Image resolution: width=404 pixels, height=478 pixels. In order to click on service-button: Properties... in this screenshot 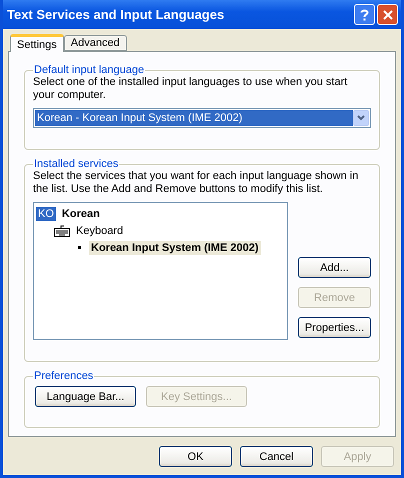, I will do `click(334, 327)`.